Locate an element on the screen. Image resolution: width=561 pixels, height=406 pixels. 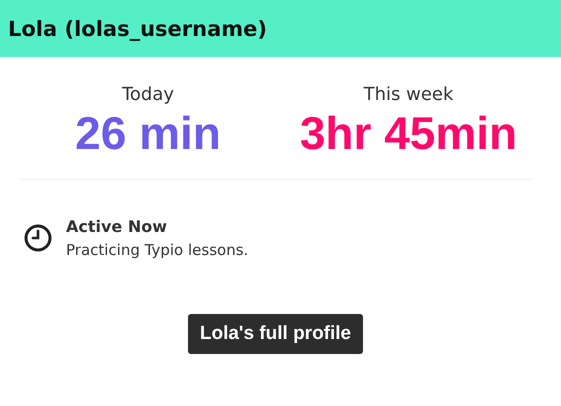
activity-title: Active Now is located at coordinates (117, 227).